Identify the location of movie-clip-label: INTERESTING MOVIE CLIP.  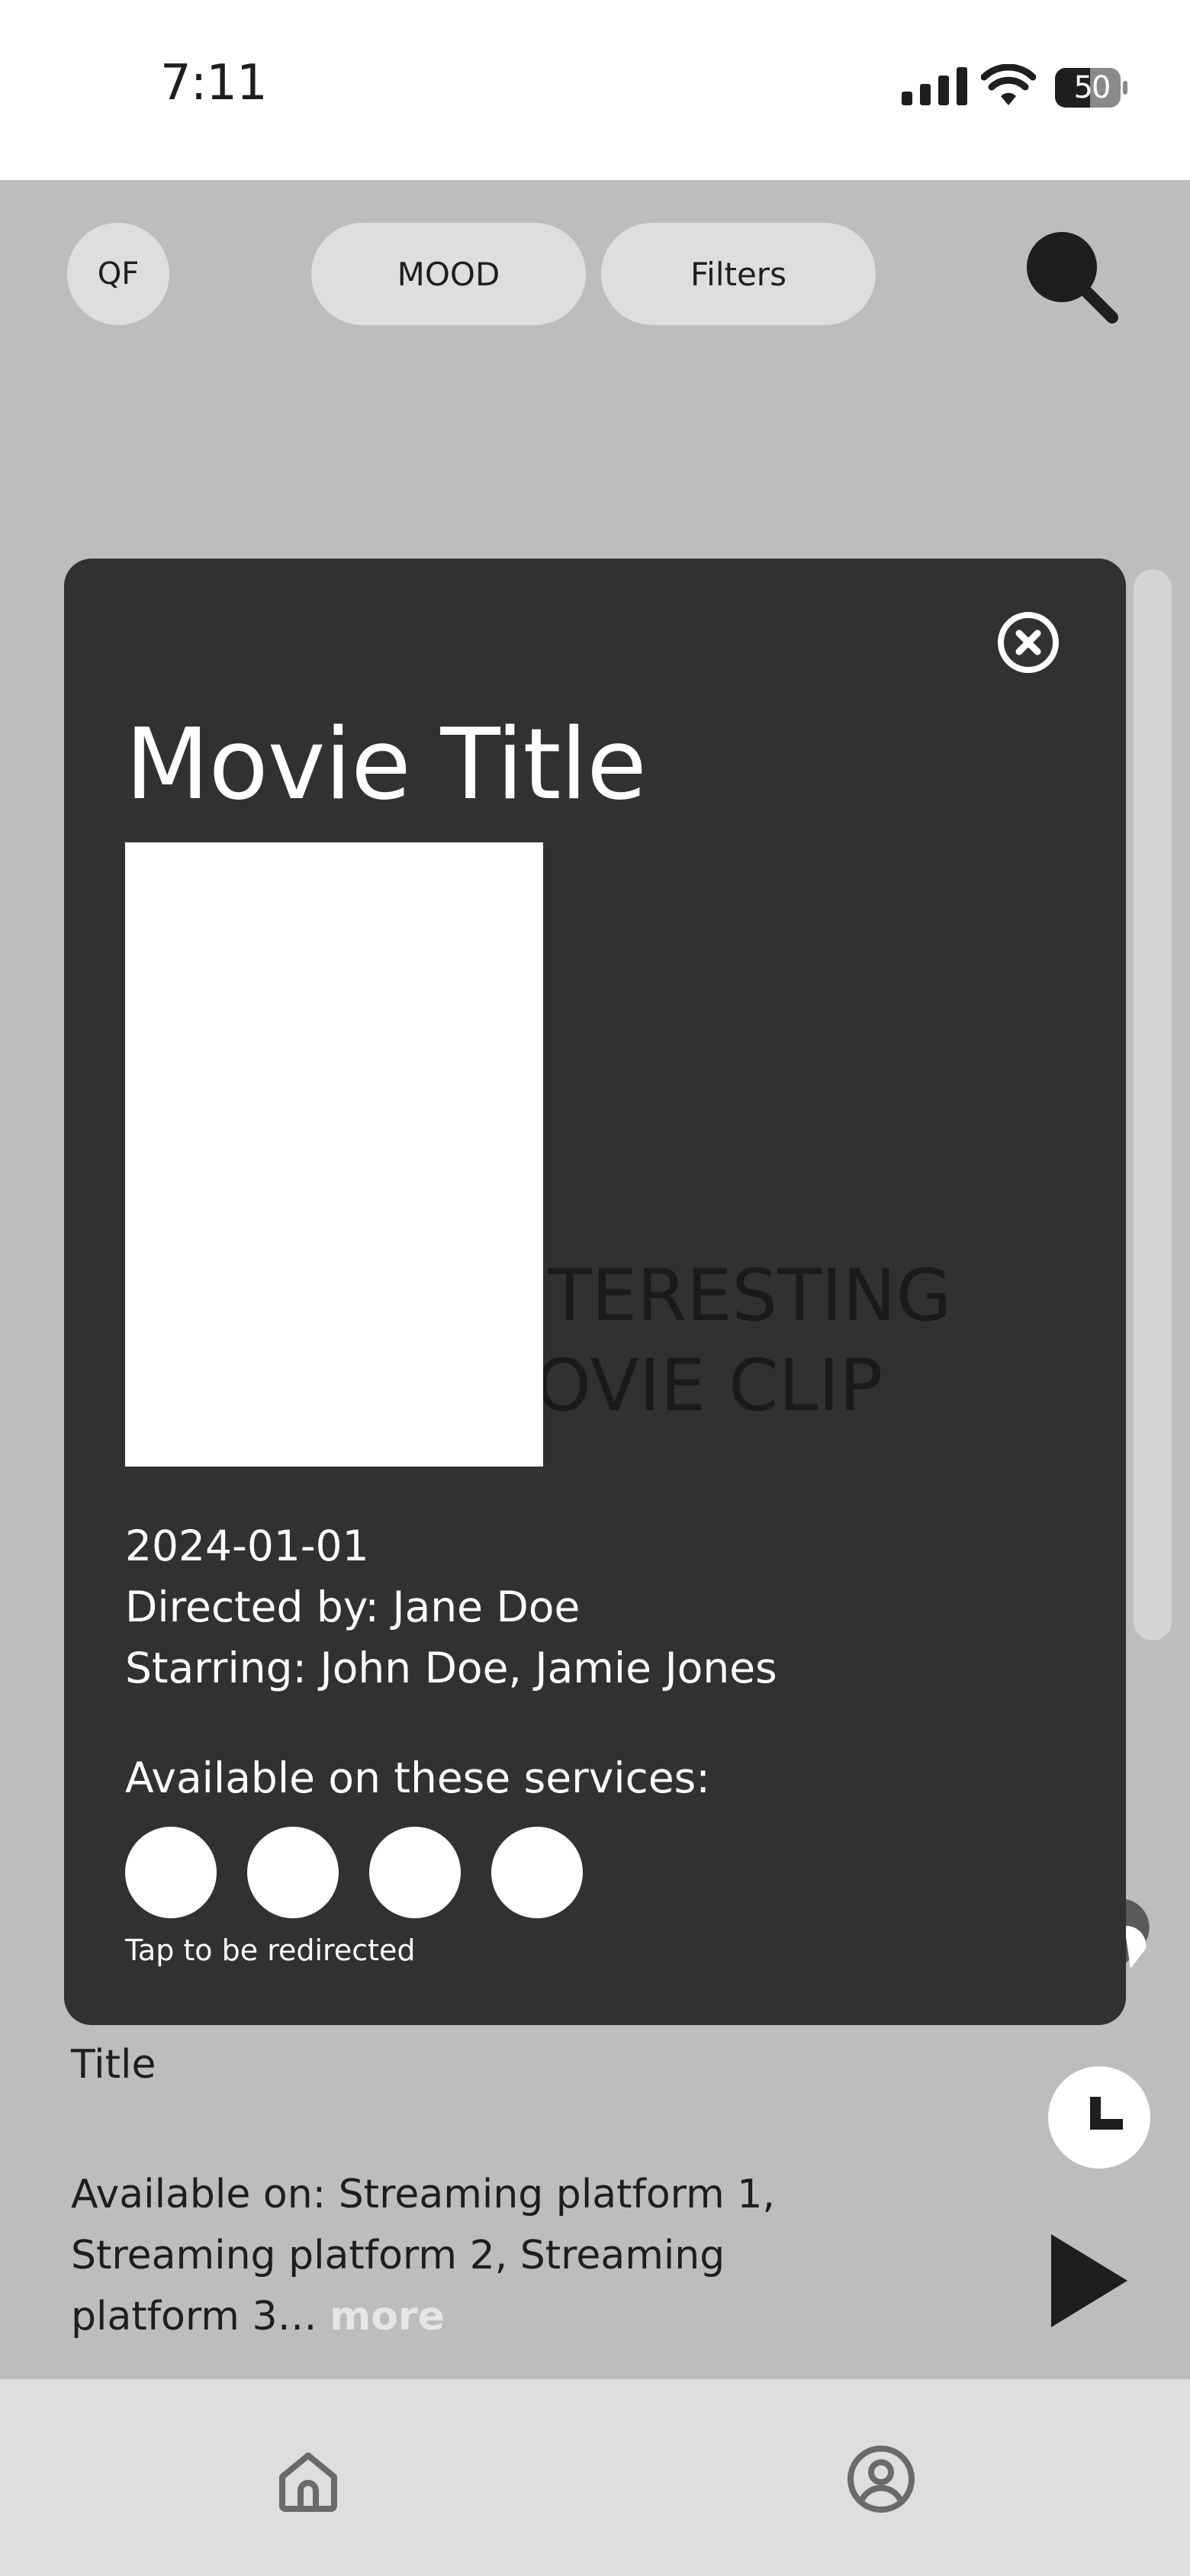
(712, 1341).